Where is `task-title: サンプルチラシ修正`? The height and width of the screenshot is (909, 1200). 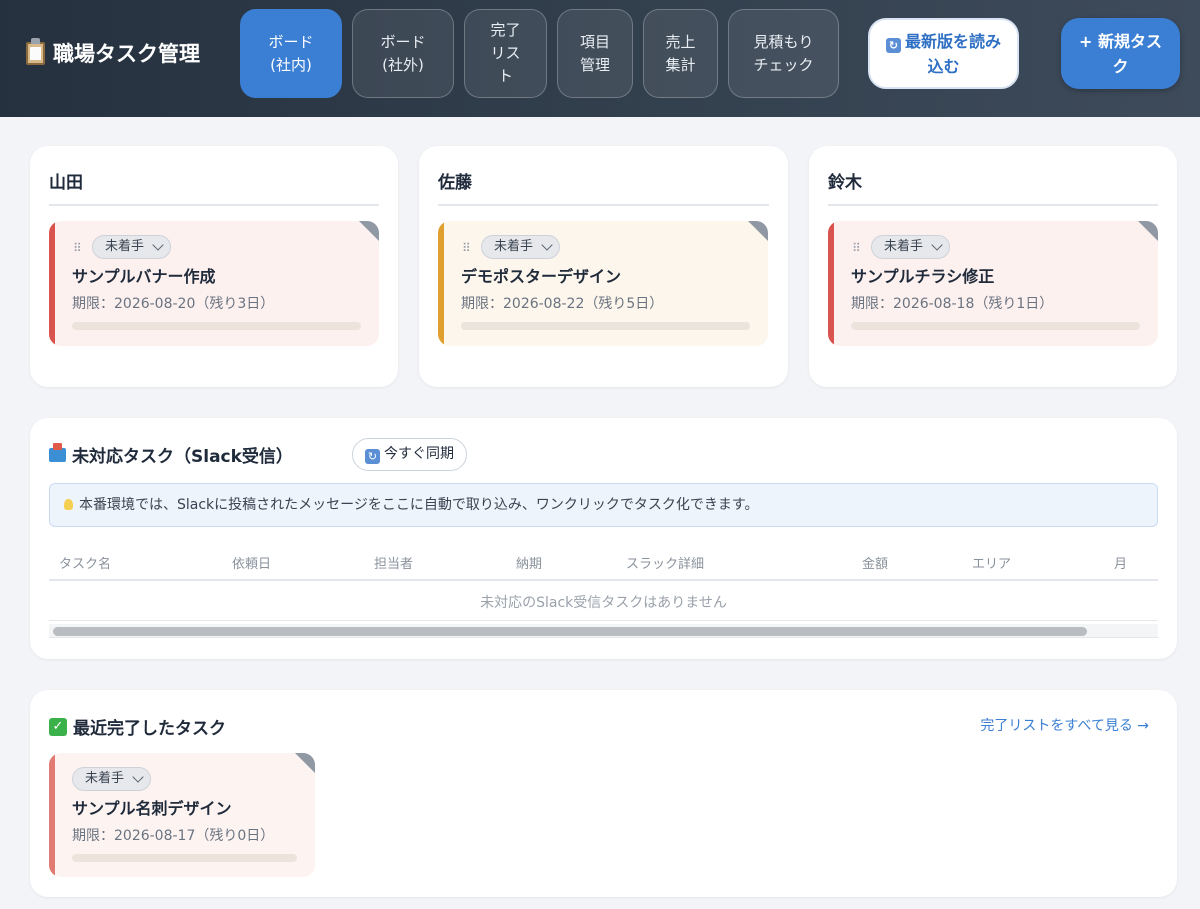
task-title: サンプルチラシ修正 is located at coordinates (923, 276).